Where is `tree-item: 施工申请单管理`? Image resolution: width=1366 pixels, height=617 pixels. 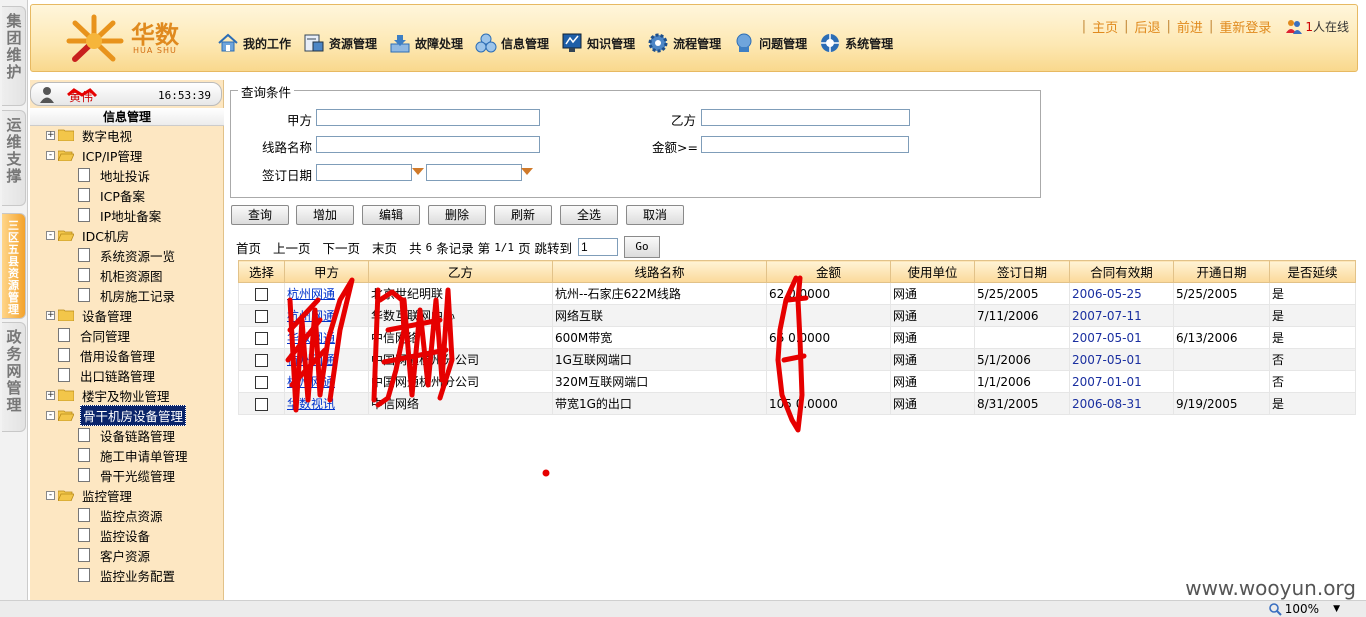
tree-item: 施工申请单管理 is located at coordinates (134, 455).